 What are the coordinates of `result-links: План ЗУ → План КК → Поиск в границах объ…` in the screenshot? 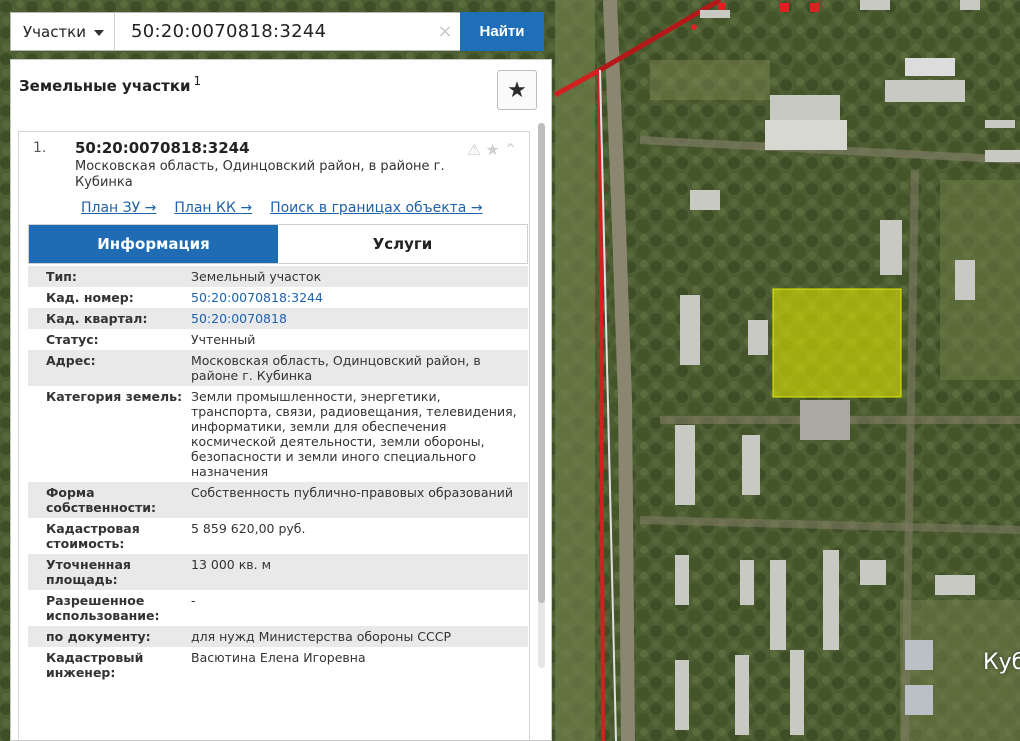 It's located at (282, 208).